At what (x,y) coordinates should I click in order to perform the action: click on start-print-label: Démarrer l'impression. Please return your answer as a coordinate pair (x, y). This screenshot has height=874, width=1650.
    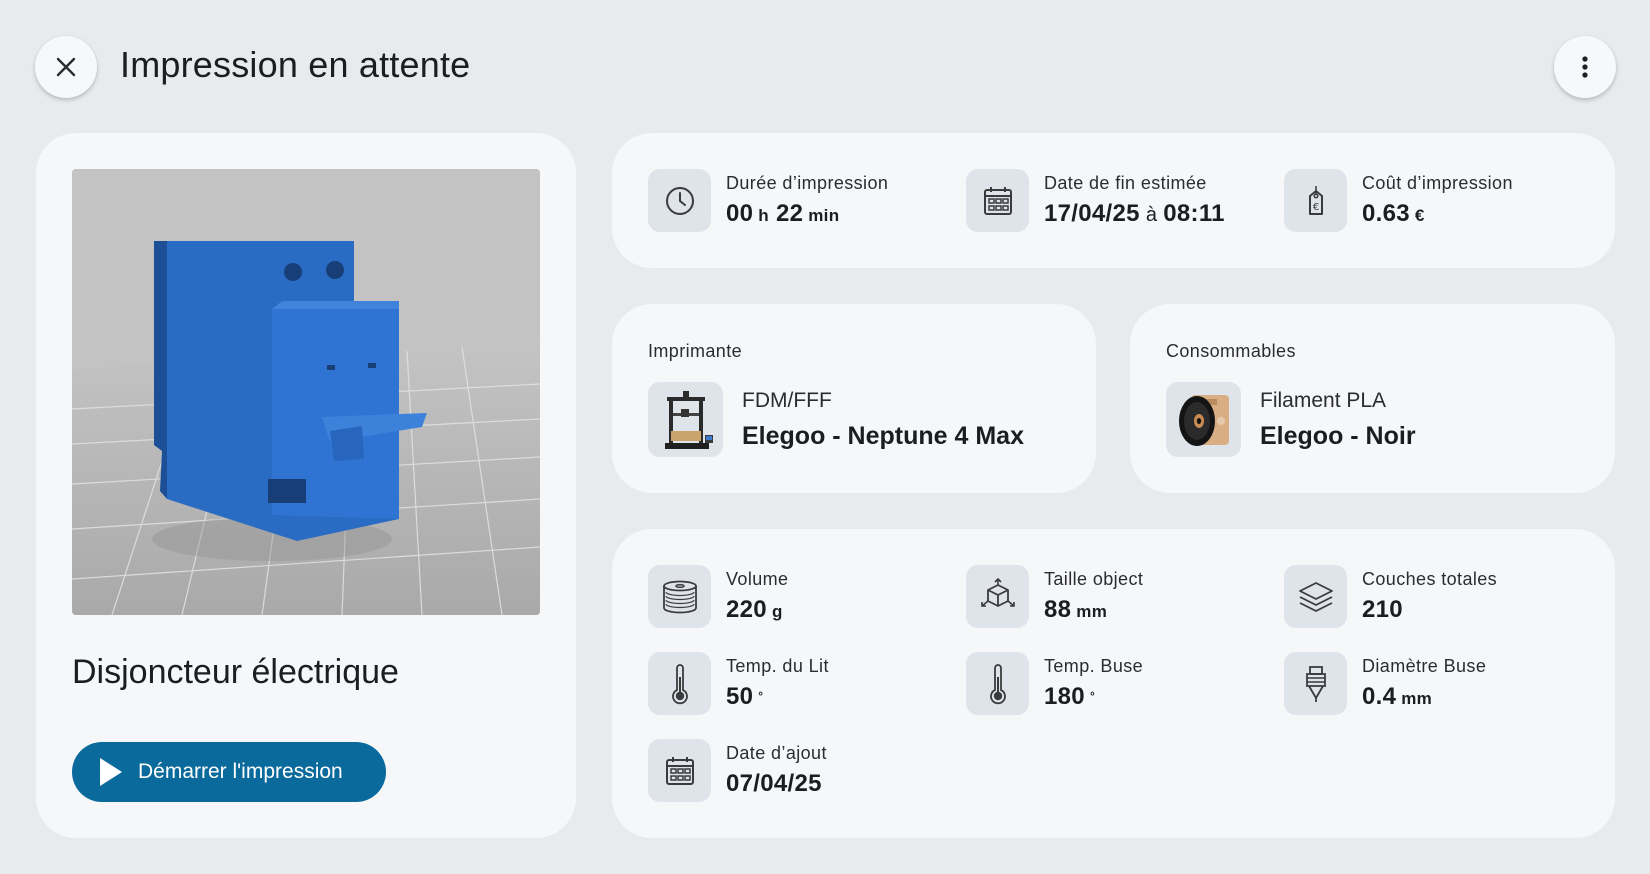
    Looking at the image, I should click on (240, 771).